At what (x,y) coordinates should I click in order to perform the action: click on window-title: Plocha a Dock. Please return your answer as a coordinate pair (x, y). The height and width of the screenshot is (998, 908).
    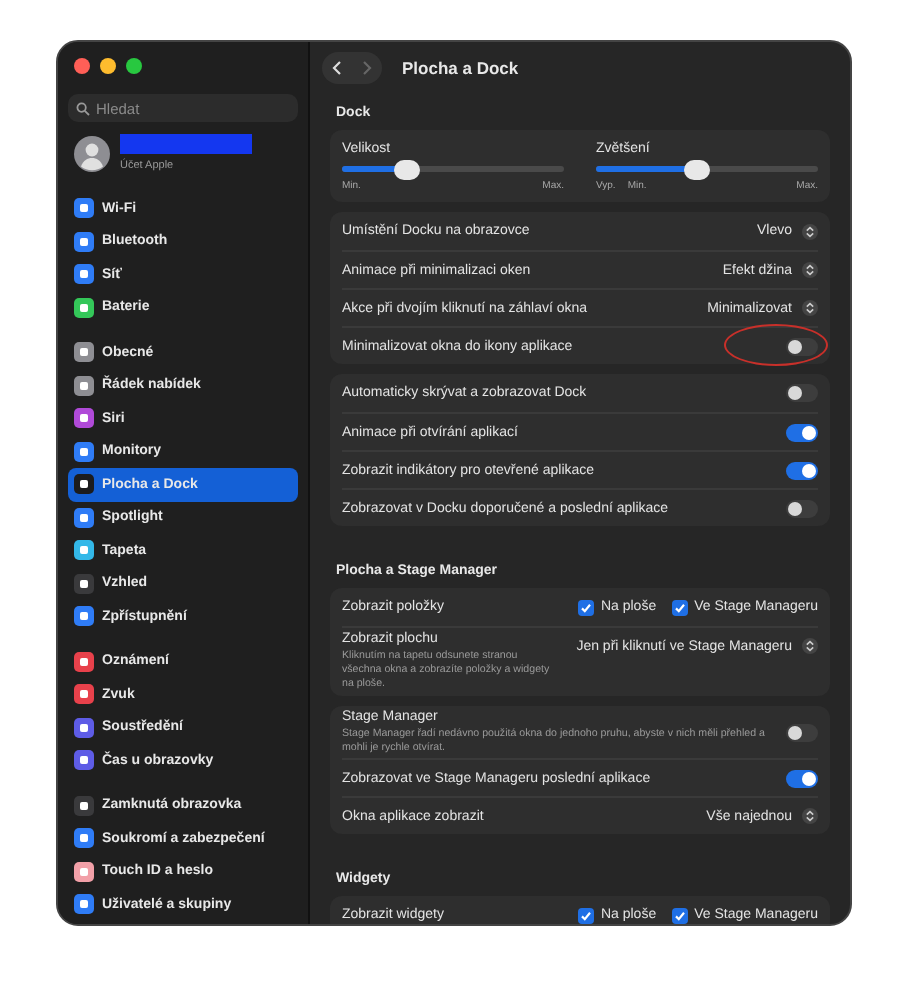
    Looking at the image, I should click on (460, 68).